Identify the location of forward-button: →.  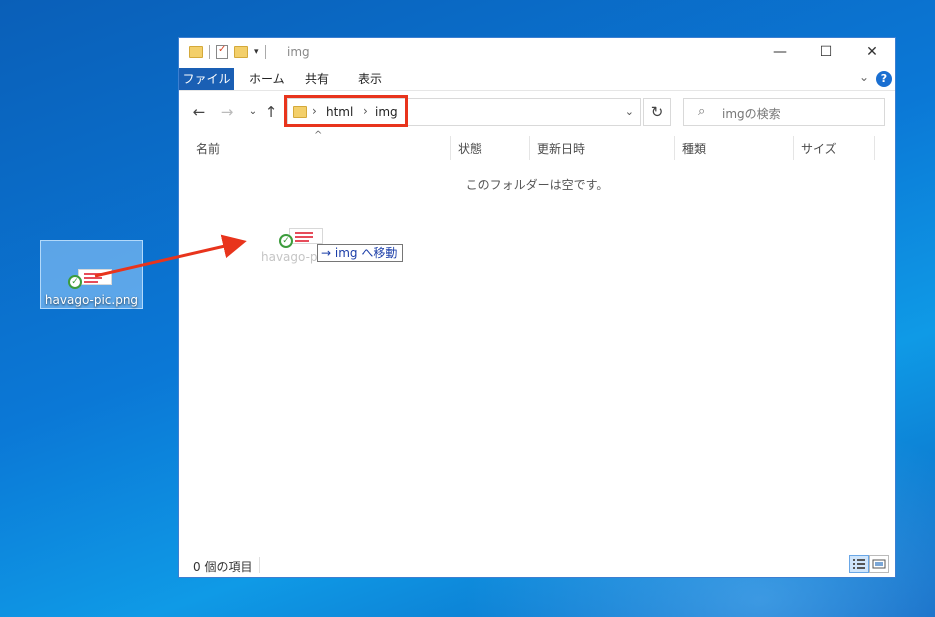
(227, 112).